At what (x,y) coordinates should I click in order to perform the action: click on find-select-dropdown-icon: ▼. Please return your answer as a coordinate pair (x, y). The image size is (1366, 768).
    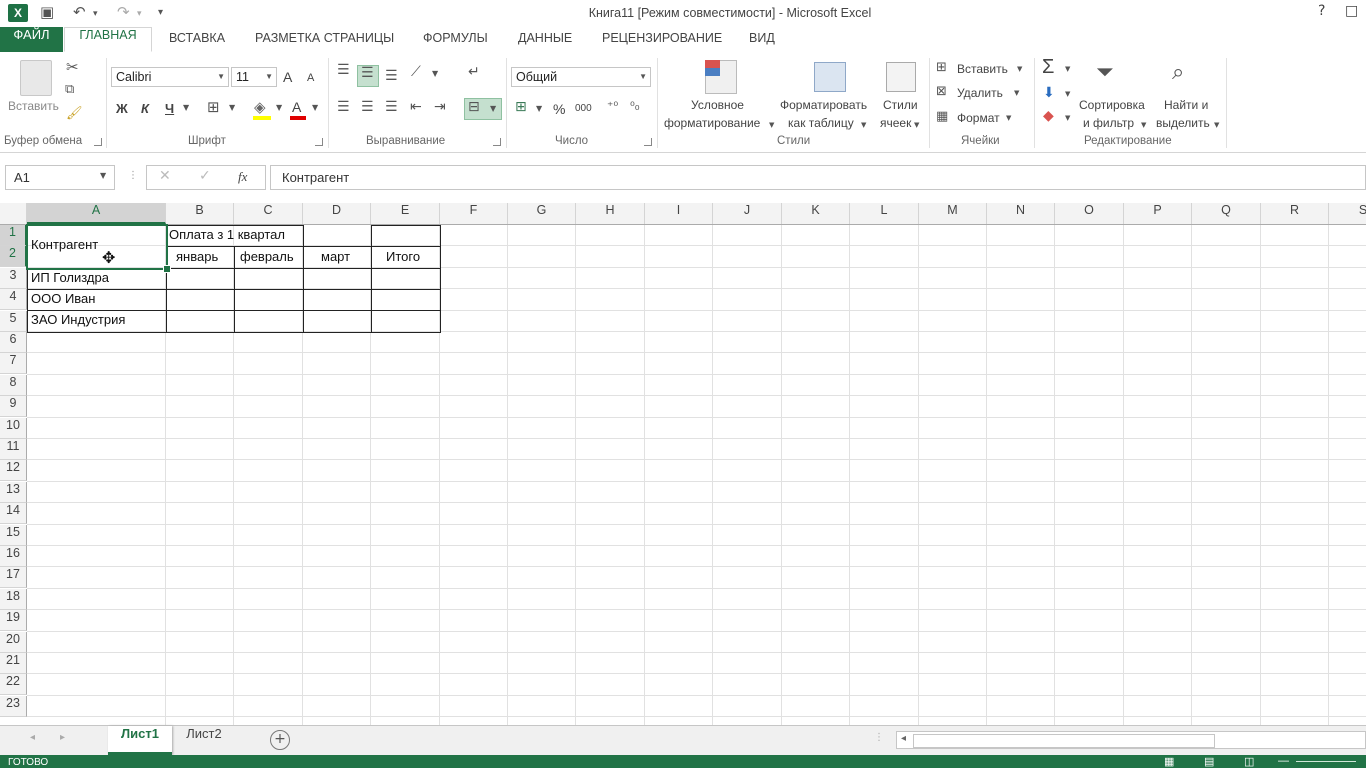
    Looking at the image, I should click on (1216, 125).